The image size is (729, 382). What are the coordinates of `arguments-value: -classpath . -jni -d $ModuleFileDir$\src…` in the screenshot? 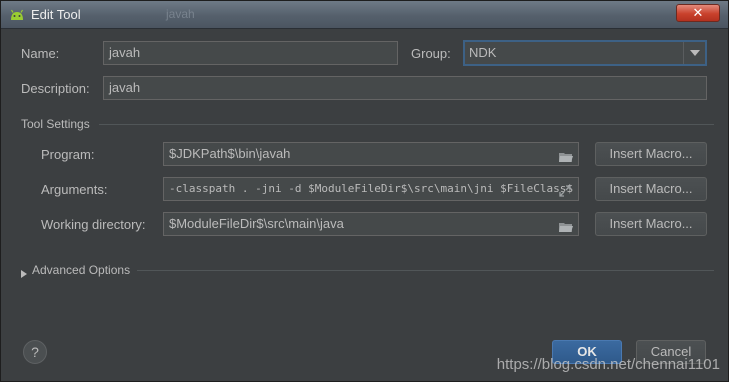 It's located at (371, 188).